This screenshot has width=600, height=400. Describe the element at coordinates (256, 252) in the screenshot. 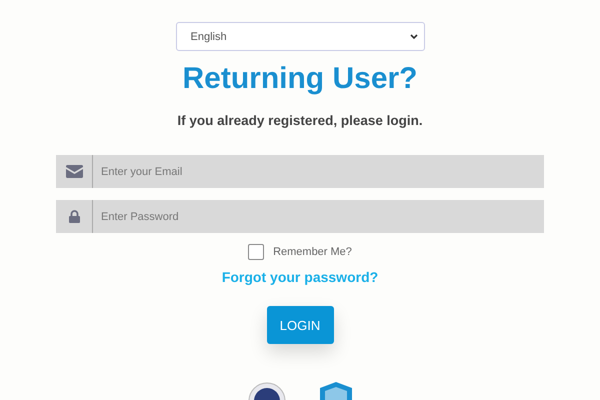

I see `remember-checkbox` at that location.